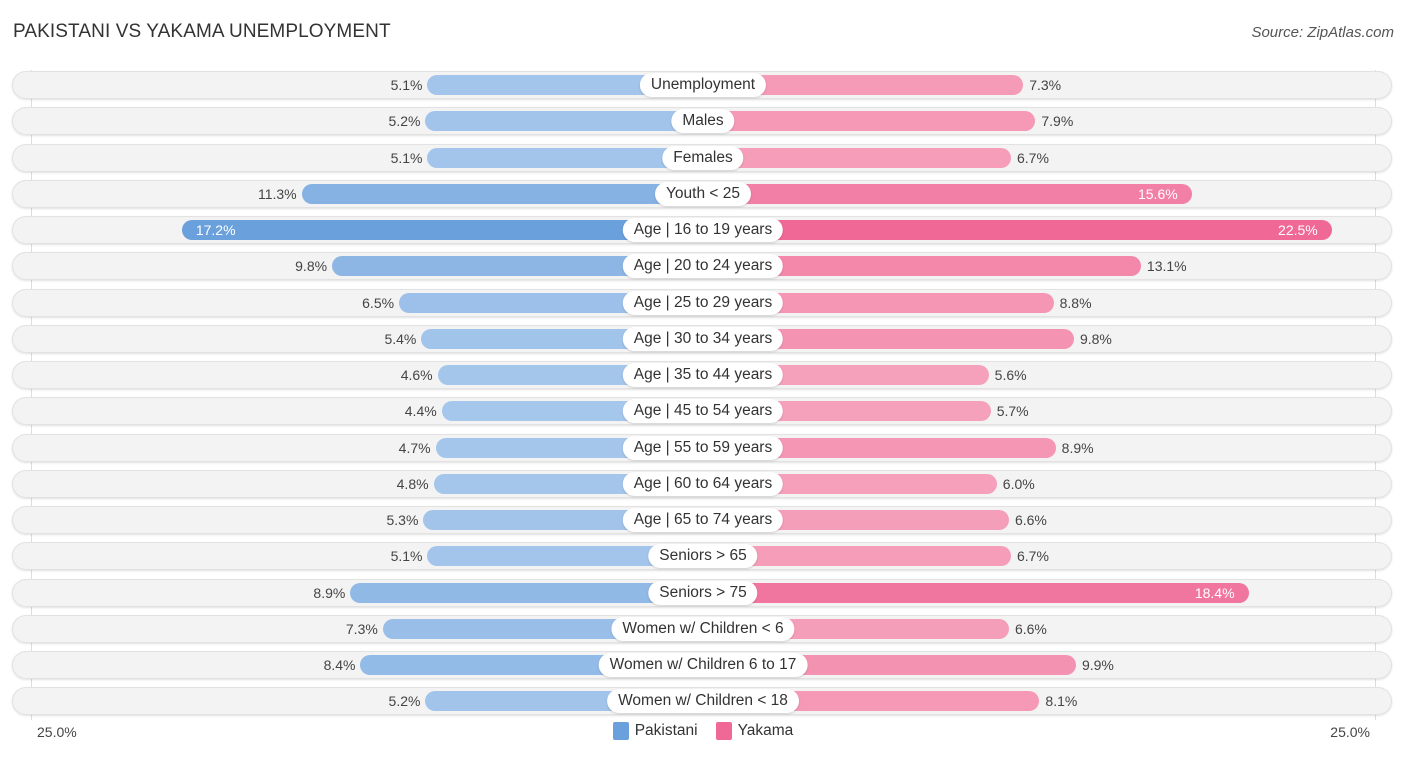 The image size is (1406, 757). What do you see at coordinates (329, 592) in the screenshot?
I see `value-label-pakistani: 8.9%` at bounding box center [329, 592].